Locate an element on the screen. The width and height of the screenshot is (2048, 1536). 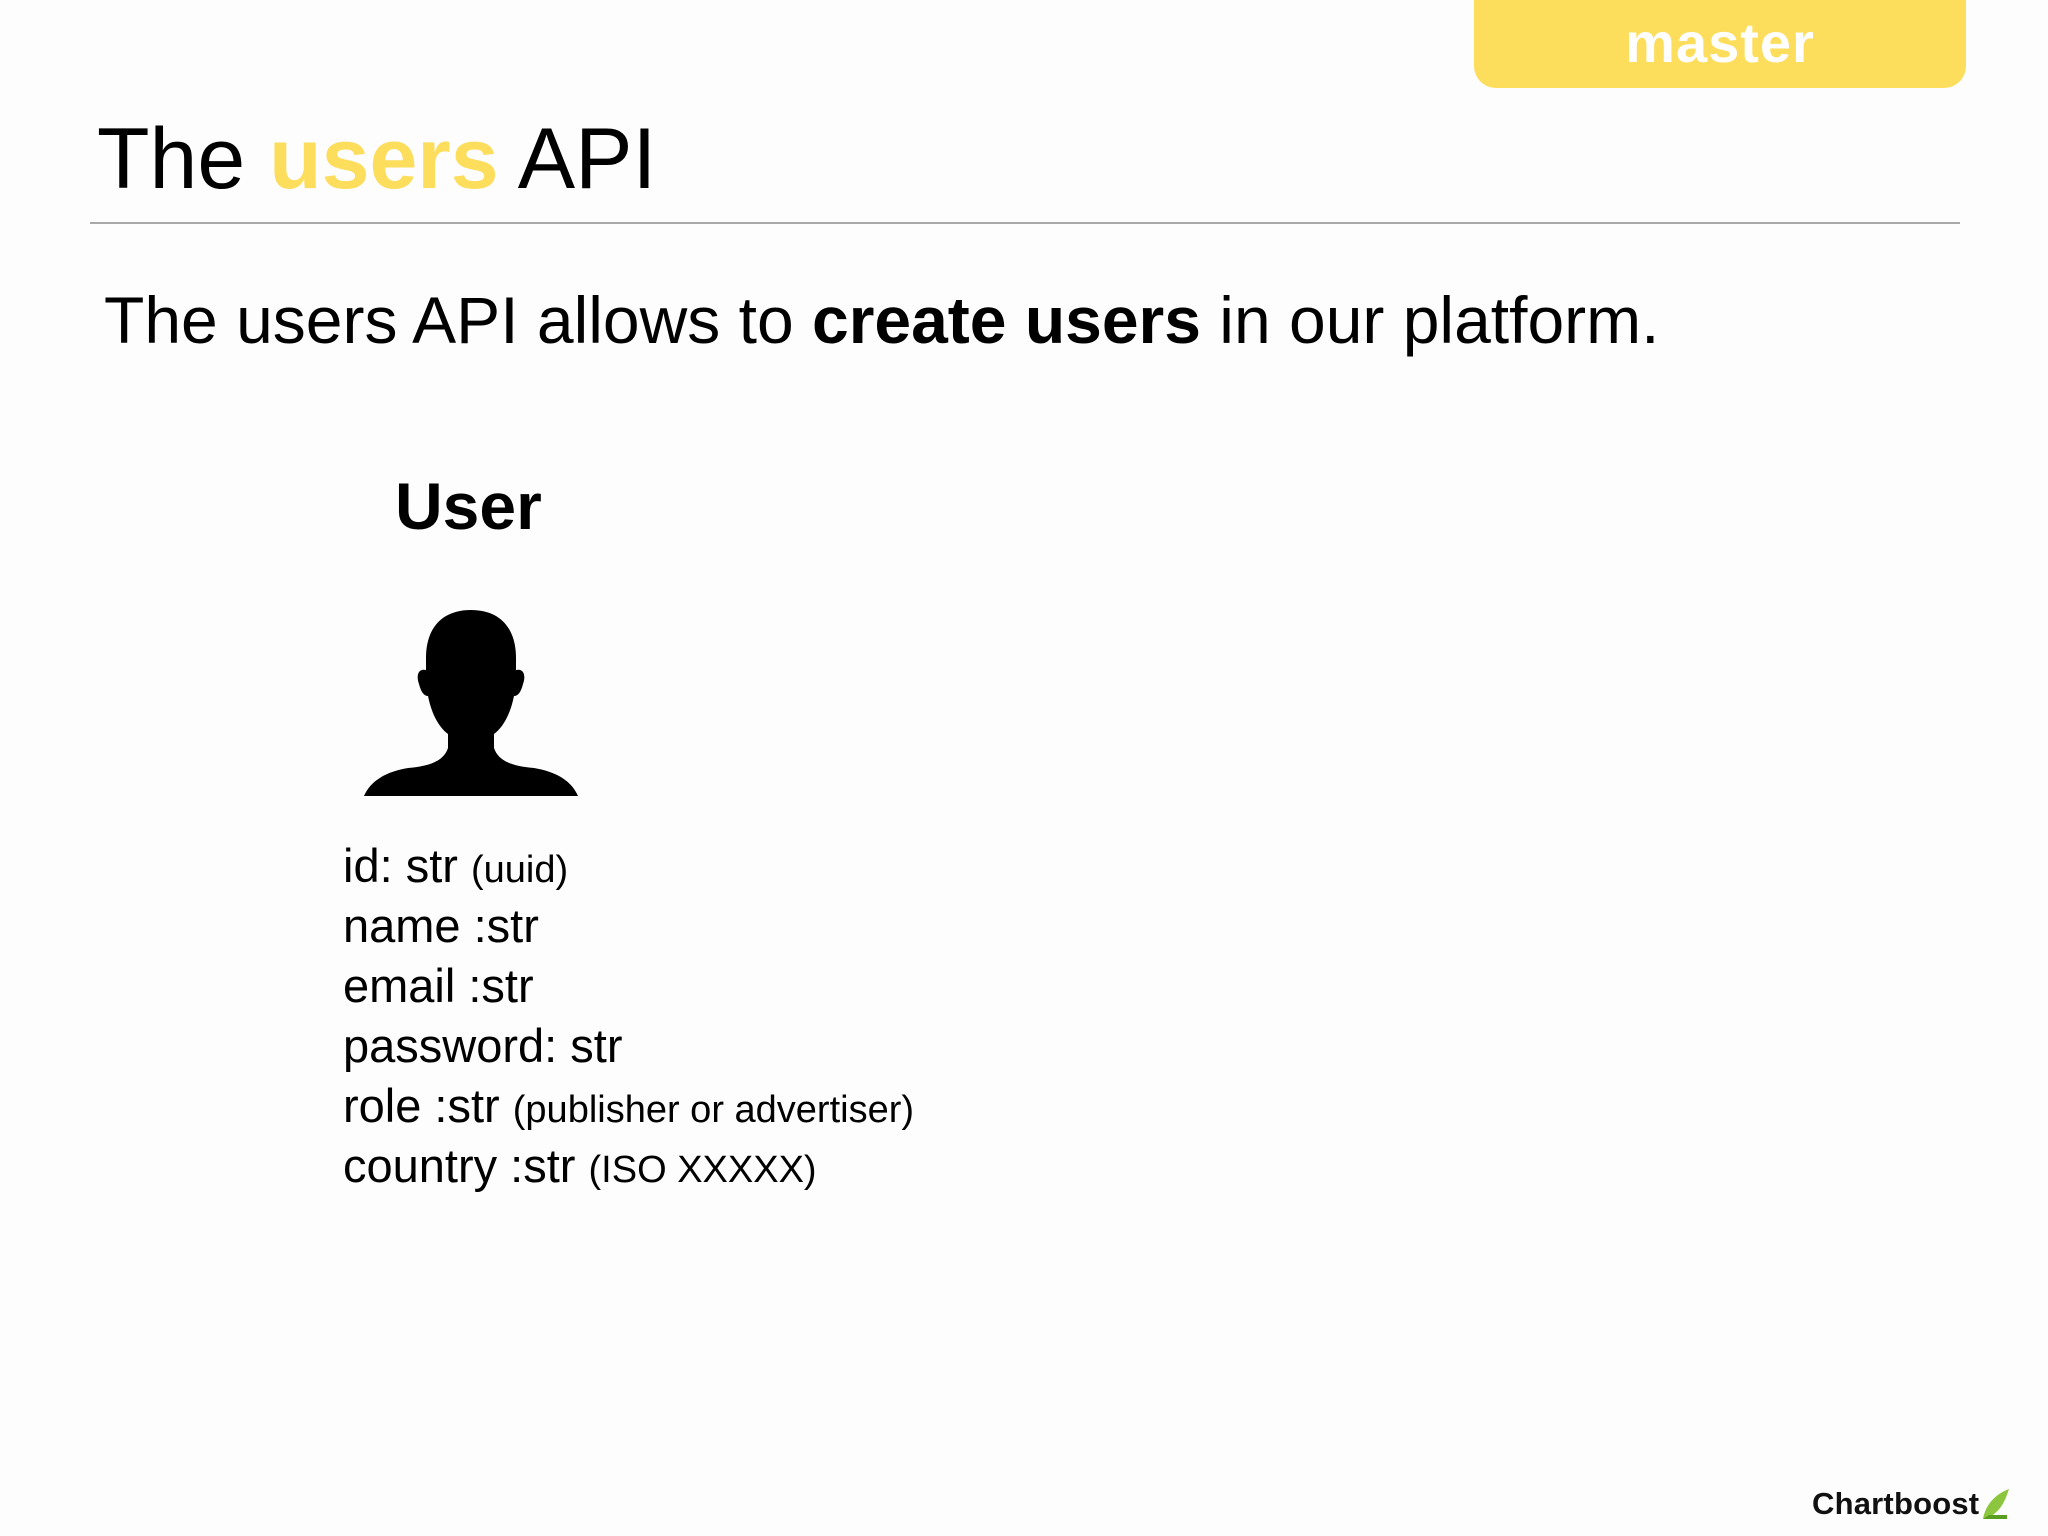
field-name-name: name :str is located at coordinates (441, 925).